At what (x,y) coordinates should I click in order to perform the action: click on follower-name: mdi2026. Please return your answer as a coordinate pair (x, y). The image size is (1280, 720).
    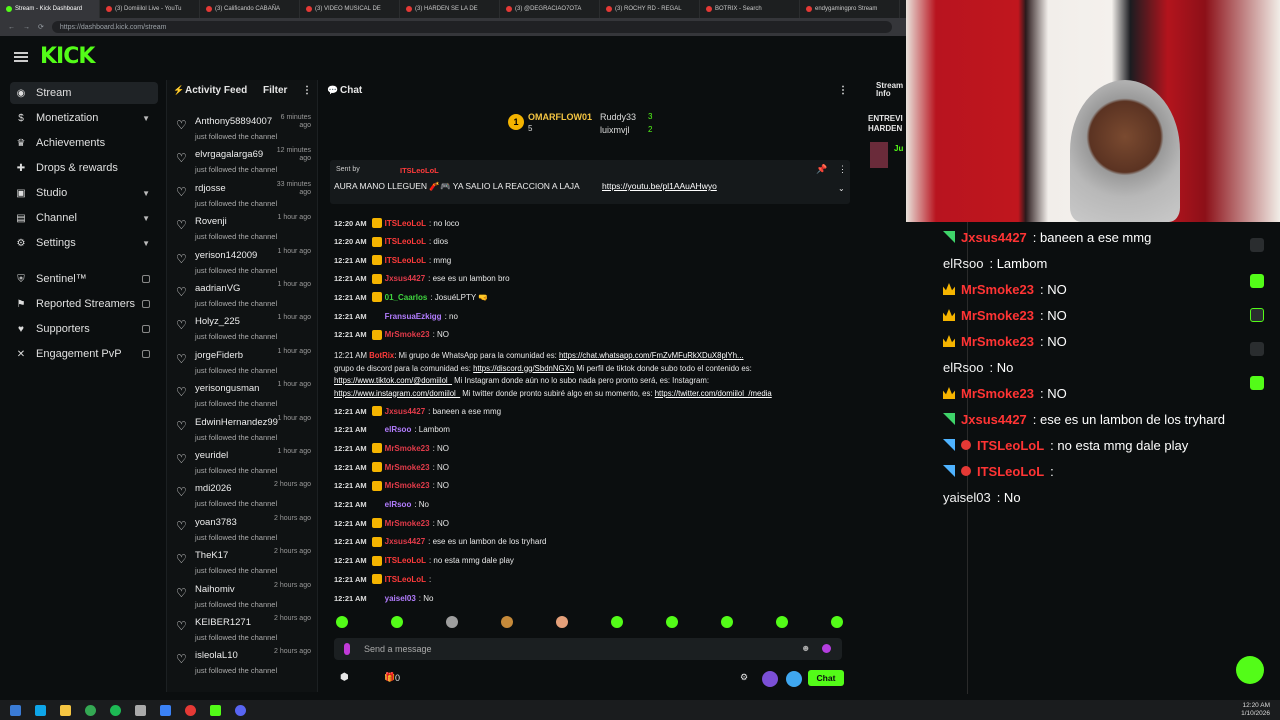
    Looking at the image, I should click on (213, 488).